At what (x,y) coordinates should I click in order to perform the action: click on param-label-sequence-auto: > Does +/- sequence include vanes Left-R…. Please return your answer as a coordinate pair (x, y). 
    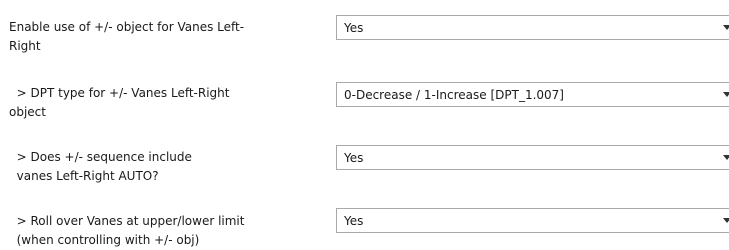
    Looking at the image, I should click on (169, 167).